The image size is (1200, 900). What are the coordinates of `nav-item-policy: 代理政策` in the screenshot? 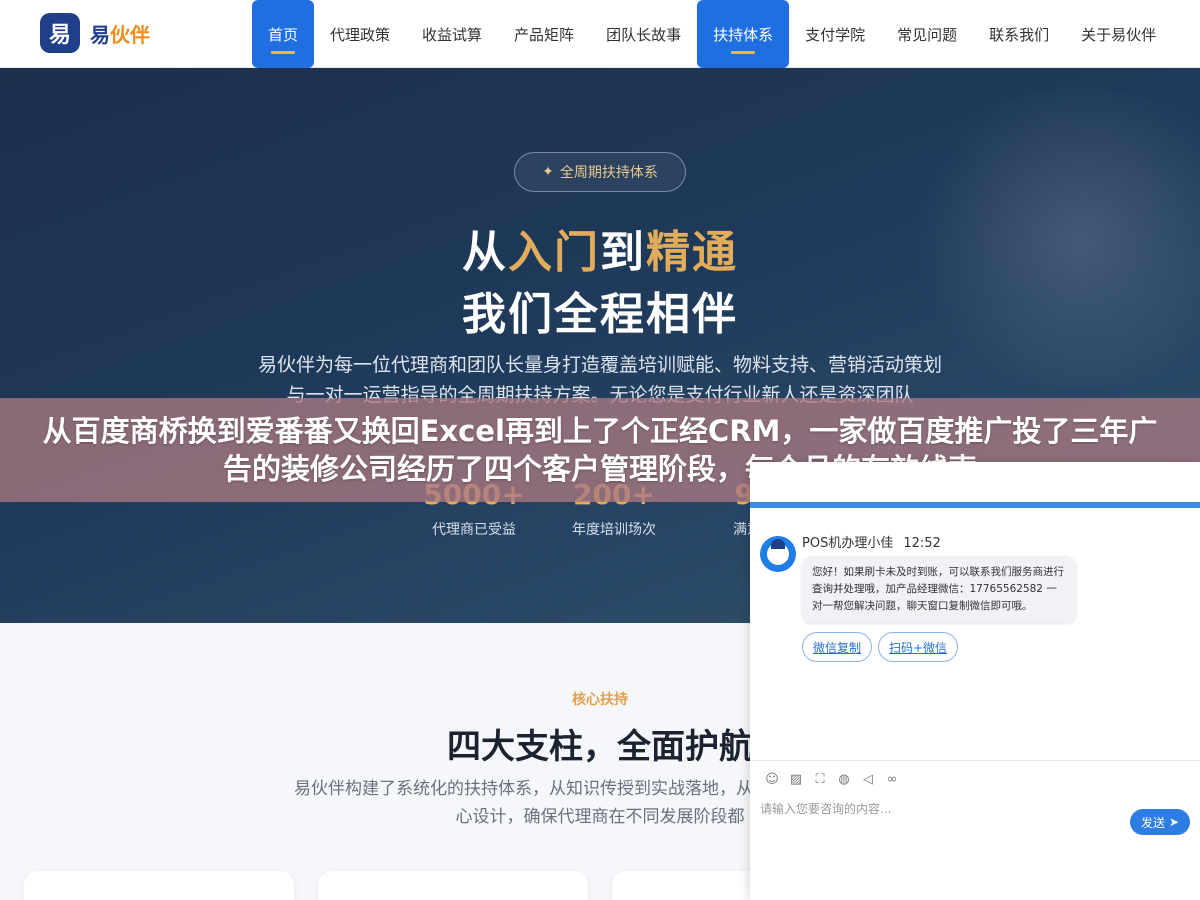 It's located at (360, 34).